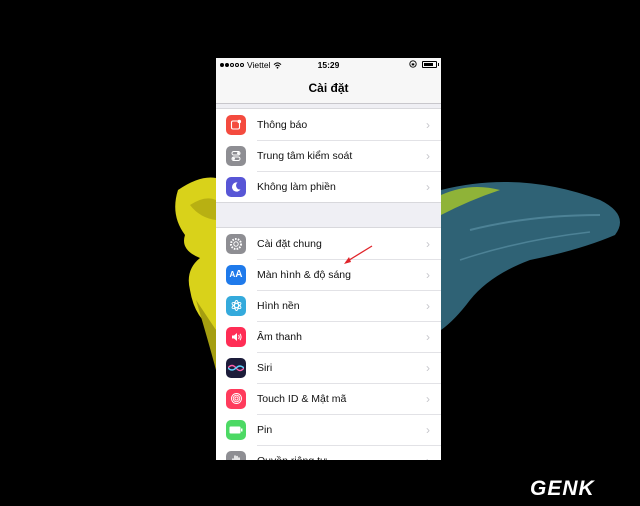  I want to click on settings-row-man-hinh-do-sang: AA Màn hình & độ sáng ›, so click(328, 274).